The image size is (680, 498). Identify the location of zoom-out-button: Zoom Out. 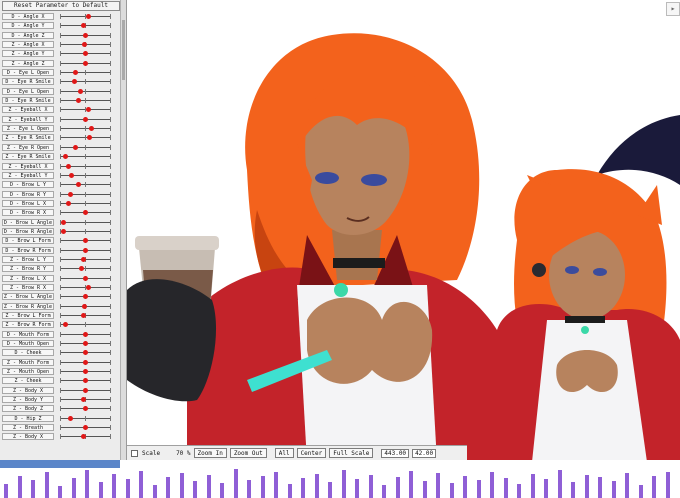
(248, 453).